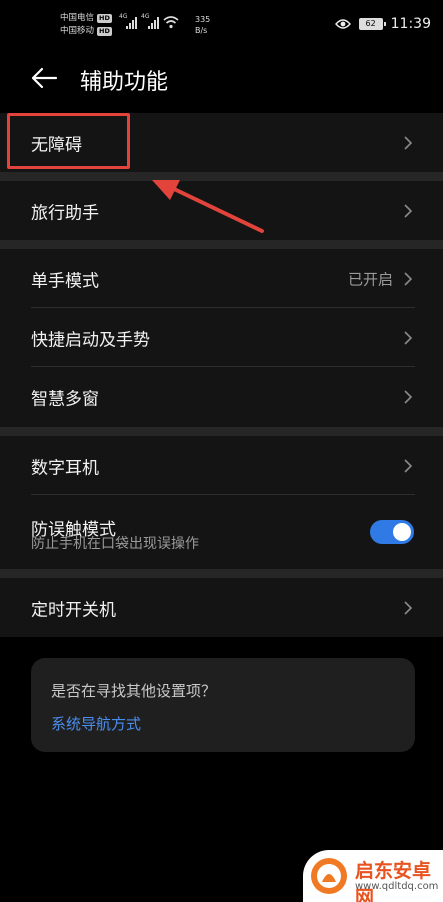 The image size is (443, 902). I want to click on suggestion-question: 是否在寻找其他设置项？, so click(134, 691).